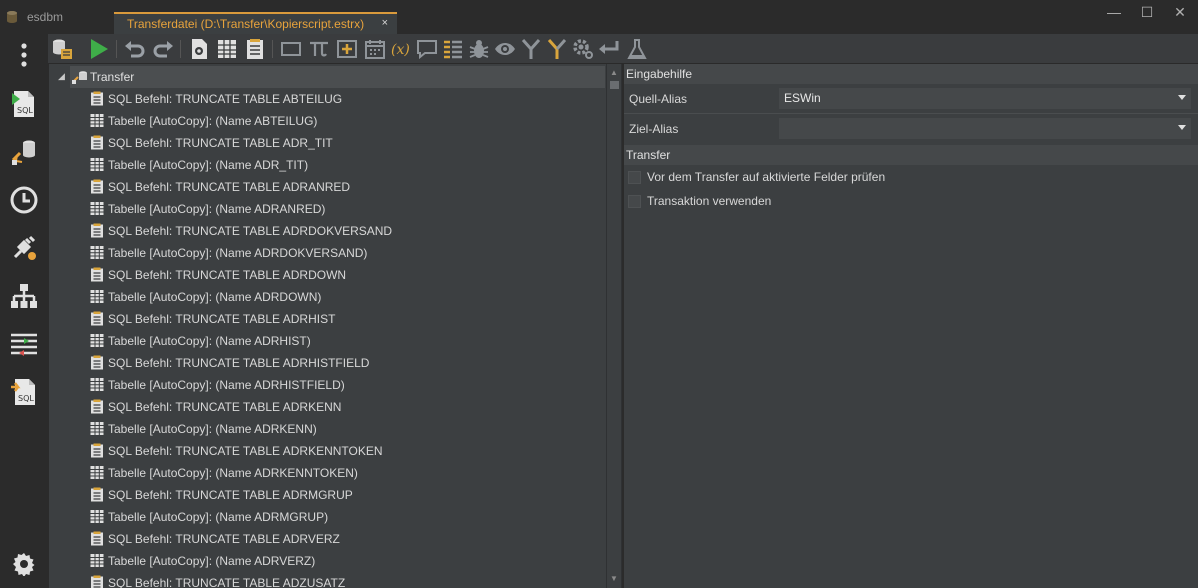 The height and width of the screenshot is (588, 1198). Describe the element at coordinates (345, 385) in the screenshot. I see `tree-item: Tabelle [AutoCopy]: (Name ADRHISTFIELD)` at that location.